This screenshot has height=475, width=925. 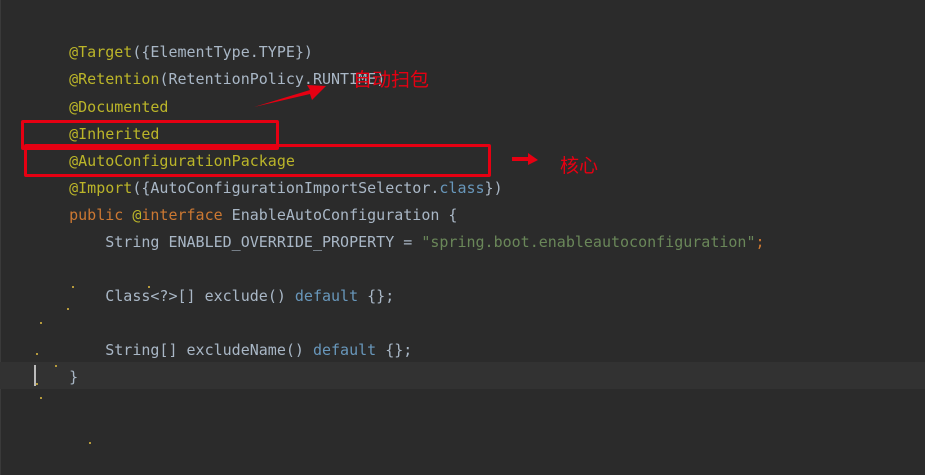 I want to click on auto-scan-note: 自动扫包, so click(x=391, y=80).